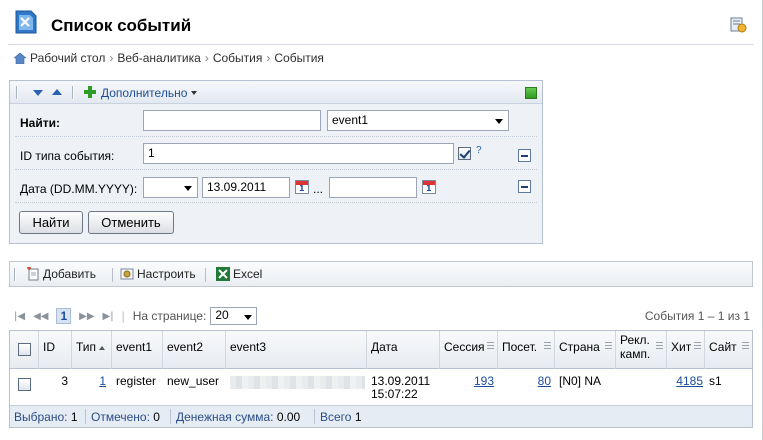 Image resolution: width=763 pixels, height=440 pixels. I want to click on date-to-input, so click(373, 187).